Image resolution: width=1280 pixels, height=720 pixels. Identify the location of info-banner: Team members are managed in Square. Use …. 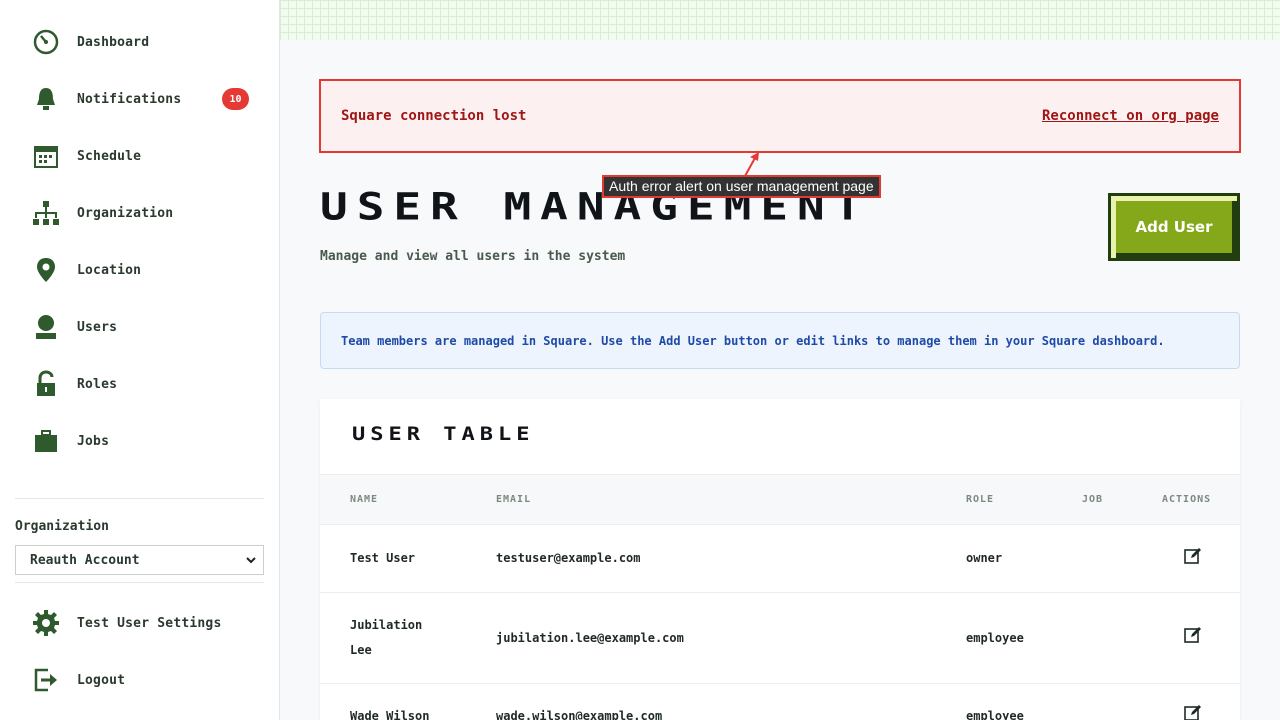
(780, 340).